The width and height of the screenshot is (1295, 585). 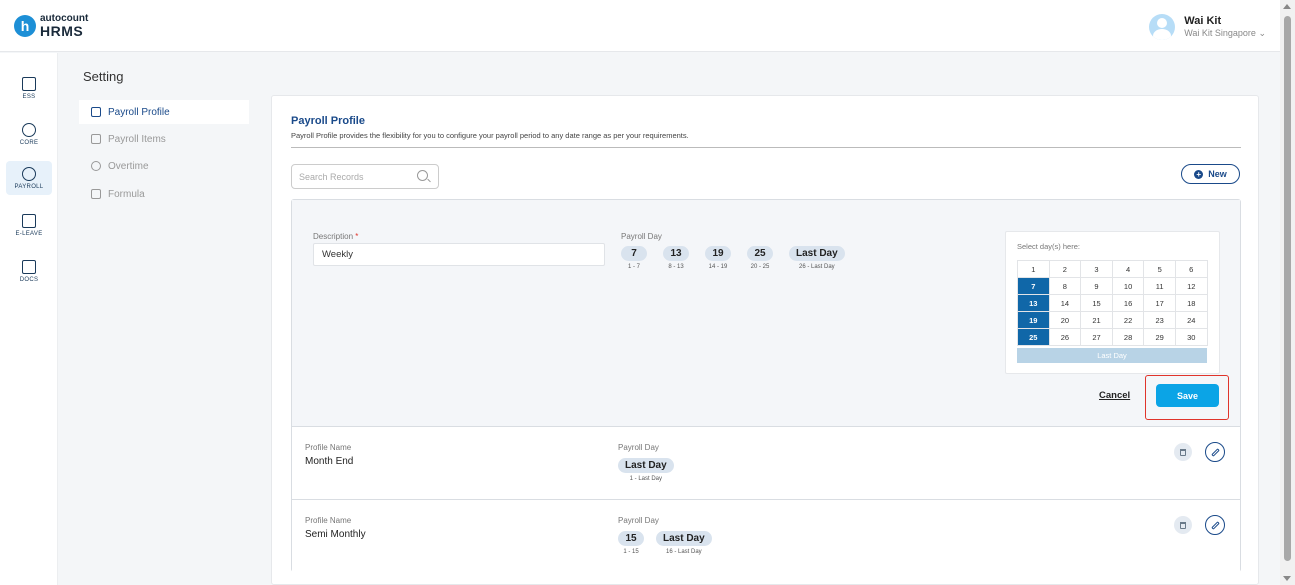 I want to click on payroll-icon, so click(x=29, y=173).